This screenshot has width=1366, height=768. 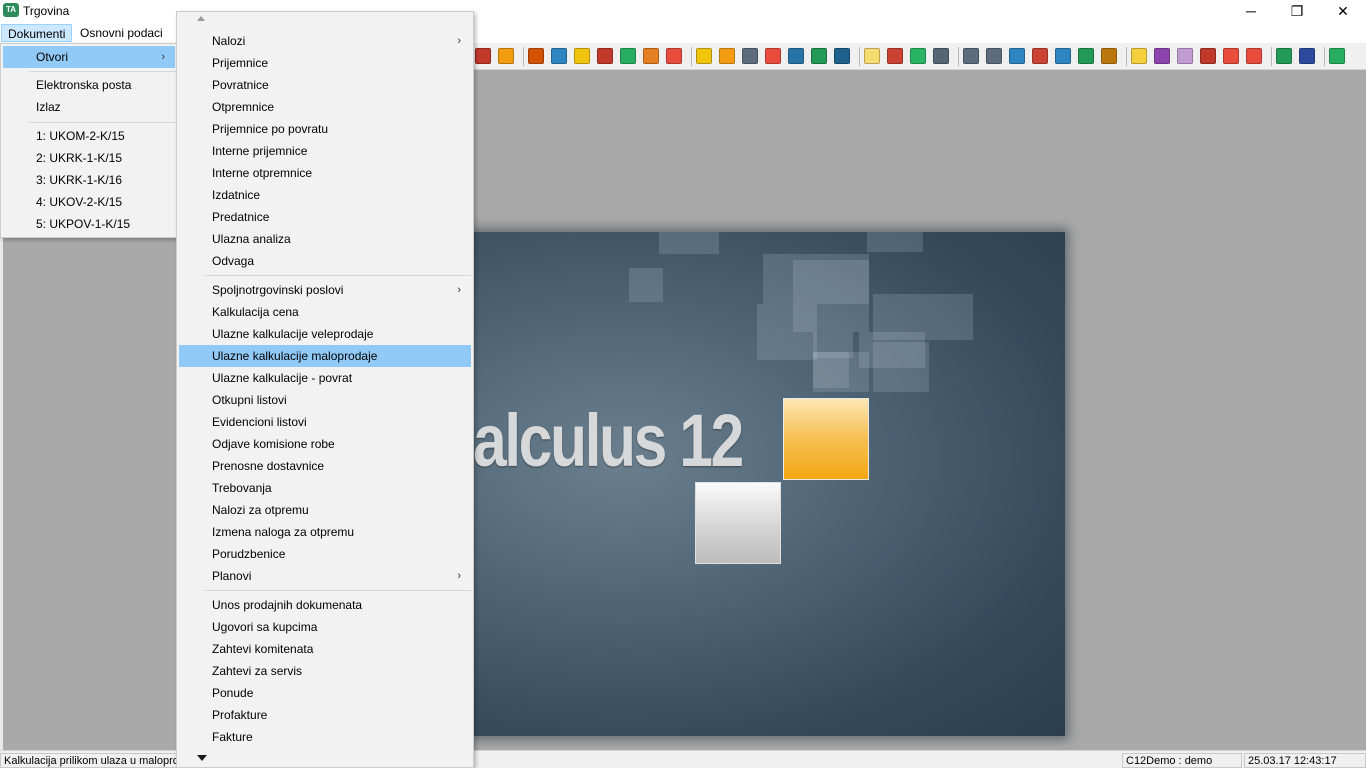 I want to click on menu-item-label: Fakture, so click(x=232, y=737).